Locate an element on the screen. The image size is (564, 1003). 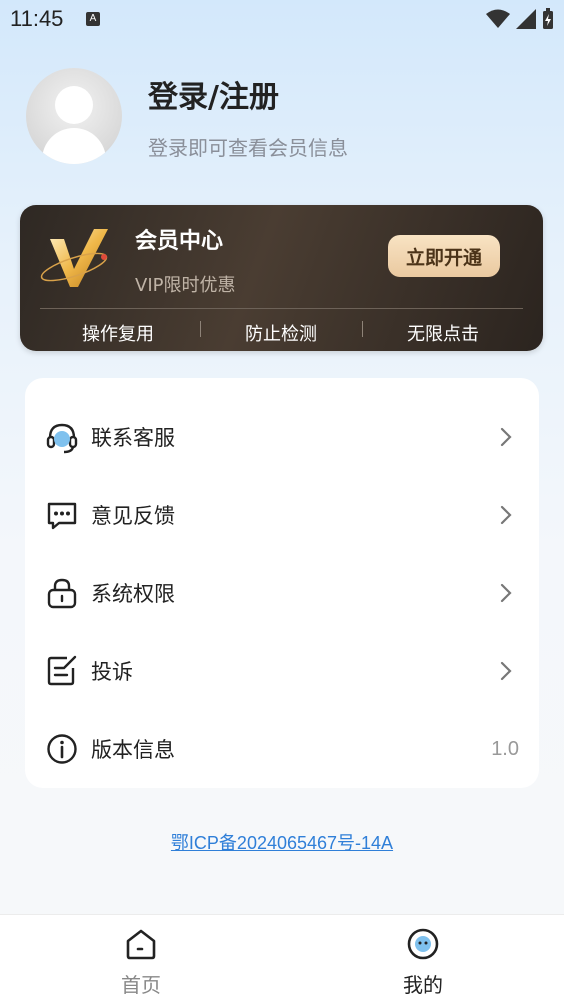
tab-mine: 我的 is located at coordinates (423, 959).